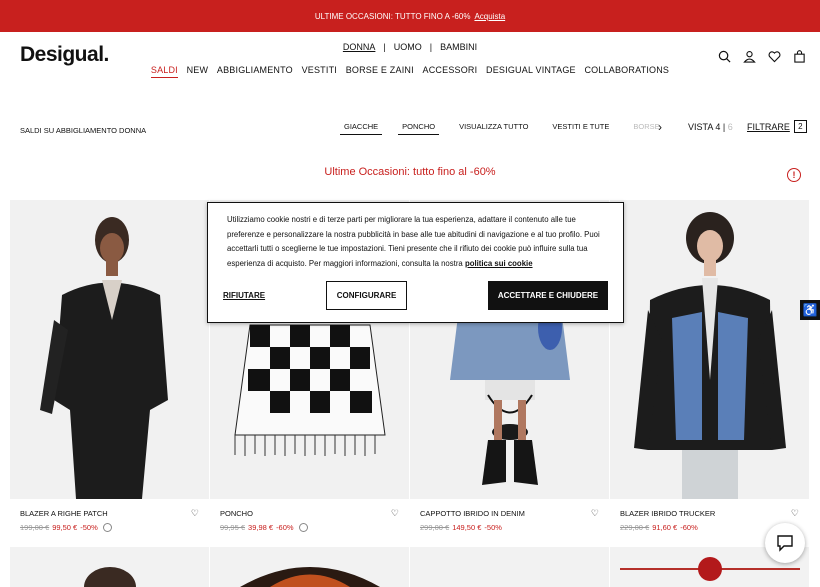 The height and width of the screenshot is (587, 820). I want to click on product-name: PONCHO, so click(236, 513).